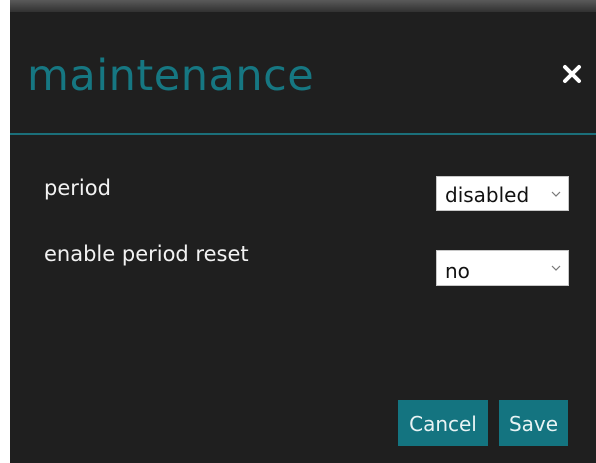  I want to click on cancel-button: Cancel, so click(443, 423).